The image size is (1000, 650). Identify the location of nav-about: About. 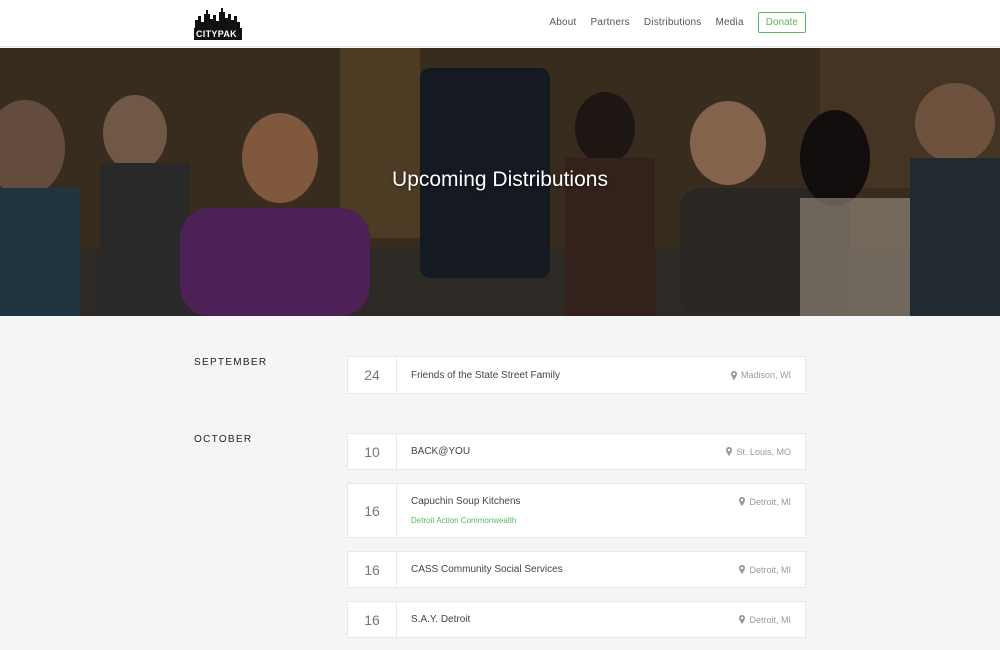
(562, 22).